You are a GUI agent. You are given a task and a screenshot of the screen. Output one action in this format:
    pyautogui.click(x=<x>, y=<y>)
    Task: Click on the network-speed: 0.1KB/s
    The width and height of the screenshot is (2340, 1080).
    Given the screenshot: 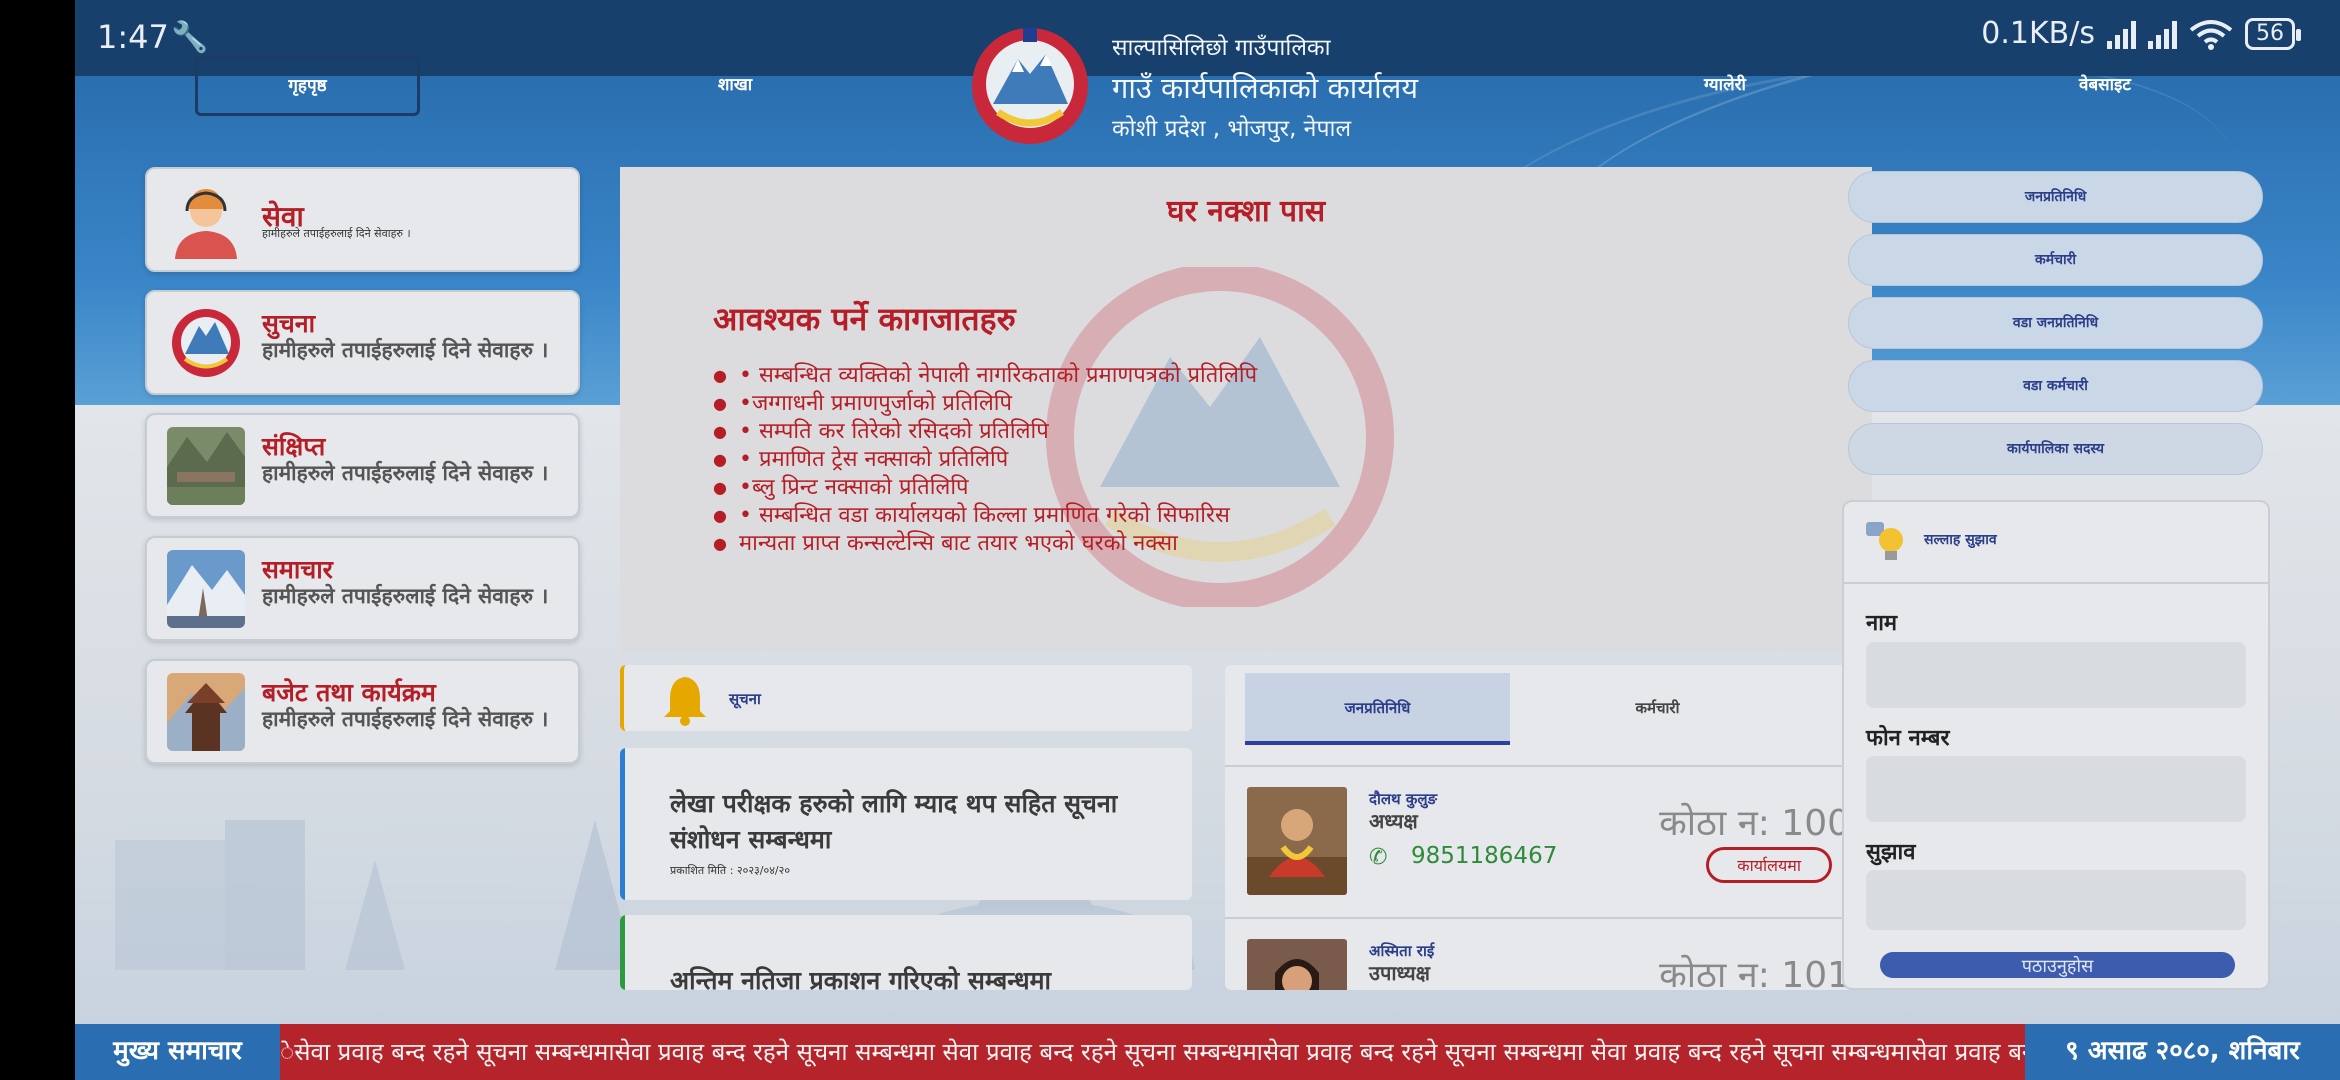 What is the action you would take?
    pyautogui.click(x=2038, y=33)
    